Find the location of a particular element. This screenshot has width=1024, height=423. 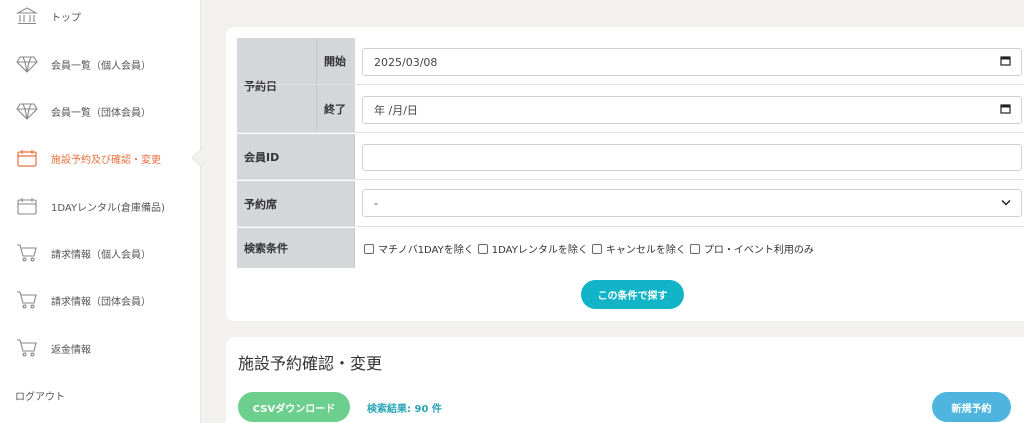

exclude-cancel-option: キャンセルを除く is located at coordinates (638, 248).